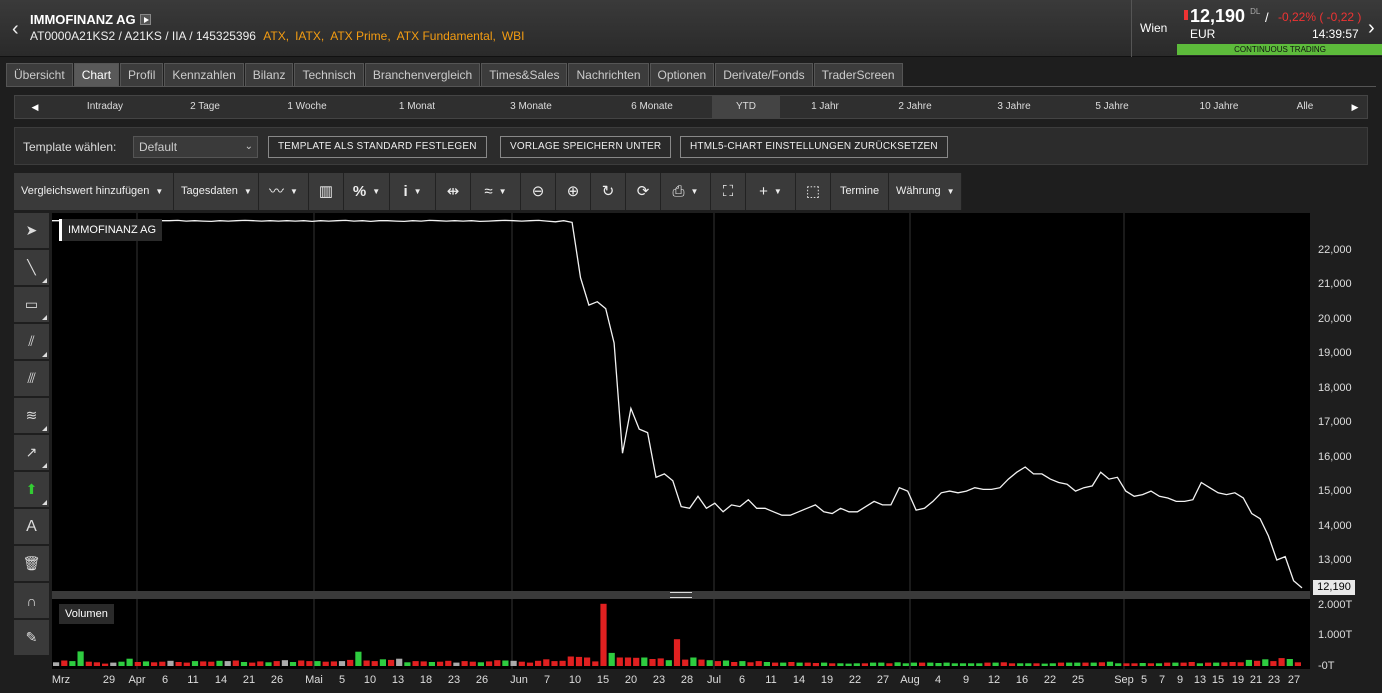 This screenshot has height=693, width=1382. Describe the element at coordinates (1112, 107) in the screenshot. I see `period-5-jahre: 5 Jahre` at that location.